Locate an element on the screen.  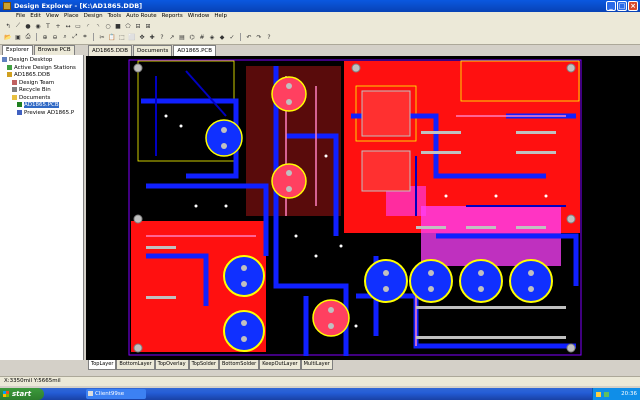
taskbar-item-client99se: Client99se is located at coordinates (116, 394).